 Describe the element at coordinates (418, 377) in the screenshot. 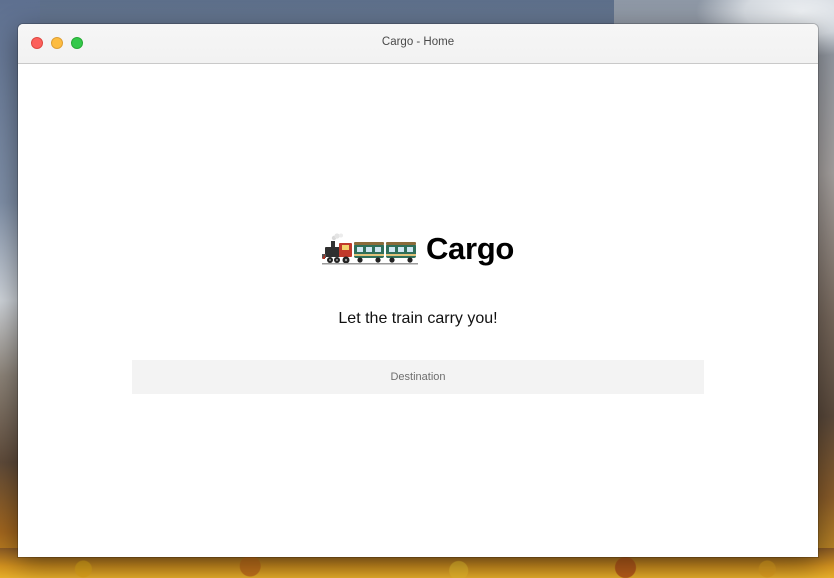

I see `destination-input` at that location.